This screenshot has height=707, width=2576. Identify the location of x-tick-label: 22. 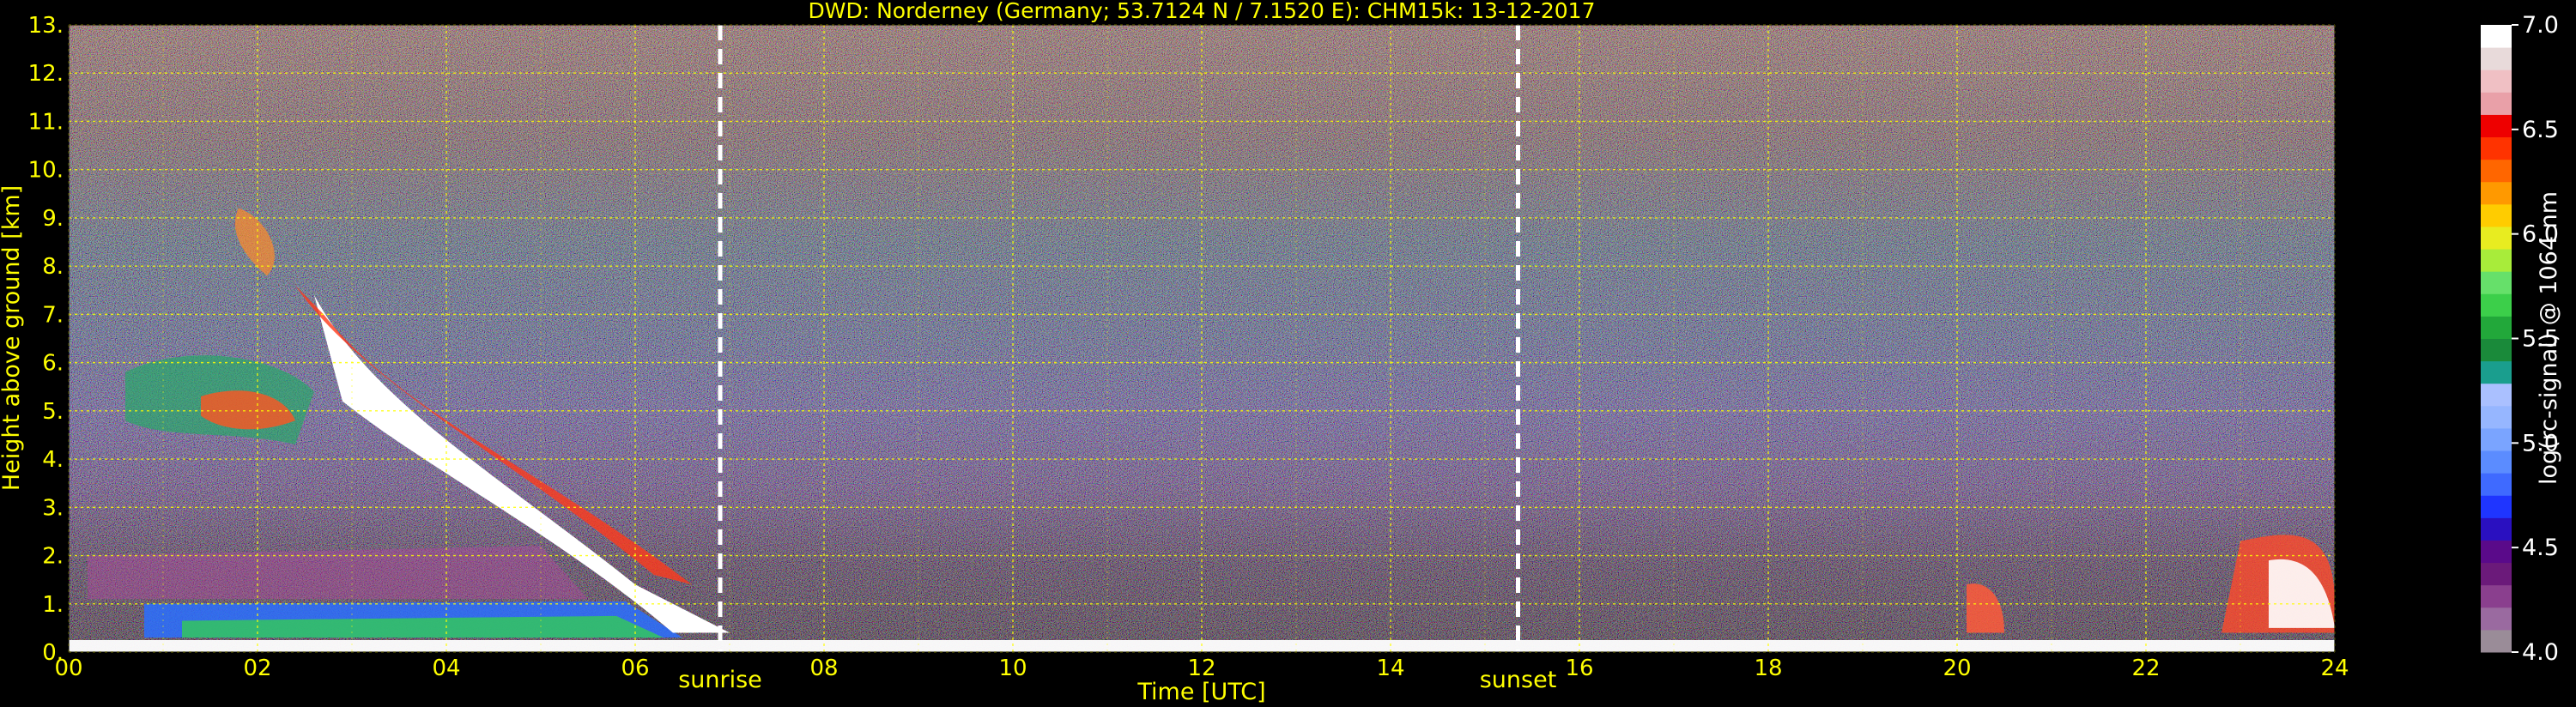
(2145, 668).